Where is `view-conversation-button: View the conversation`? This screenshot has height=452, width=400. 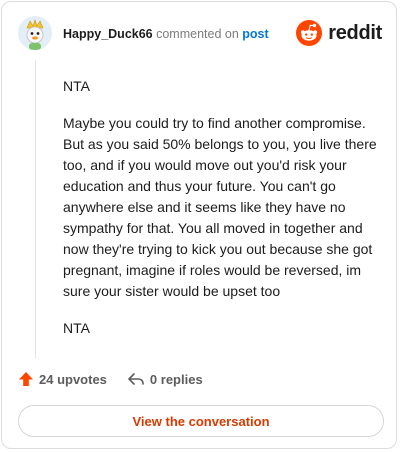
view-conversation-button: View the conversation is located at coordinates (201, 421).